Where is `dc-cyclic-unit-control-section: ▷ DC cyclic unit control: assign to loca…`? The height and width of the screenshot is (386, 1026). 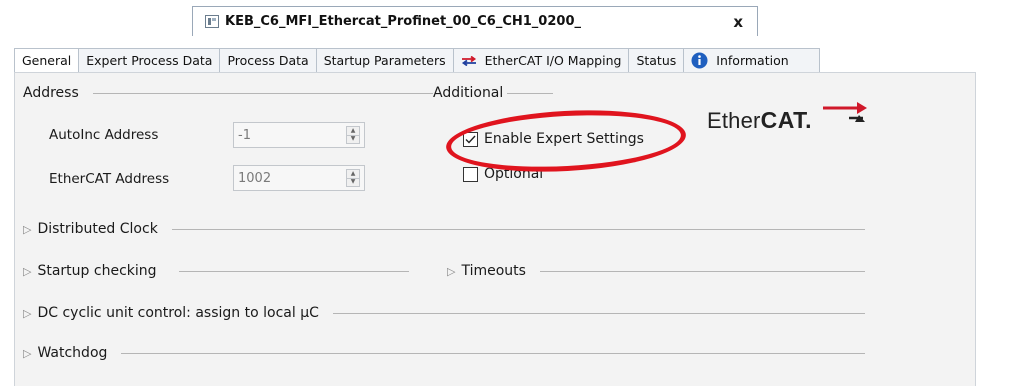 dc-cyclic-unit-control-section: ▷ DC cyclic unit control: assign to loca… is located at coordinates (444, 313).